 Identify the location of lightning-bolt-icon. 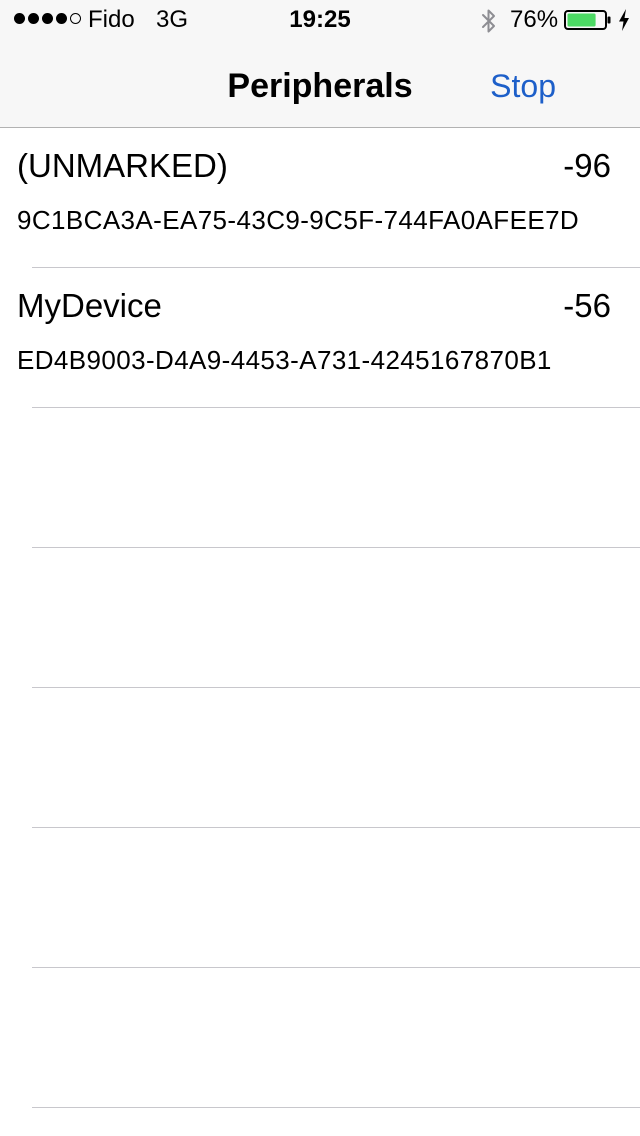
(624, 20).